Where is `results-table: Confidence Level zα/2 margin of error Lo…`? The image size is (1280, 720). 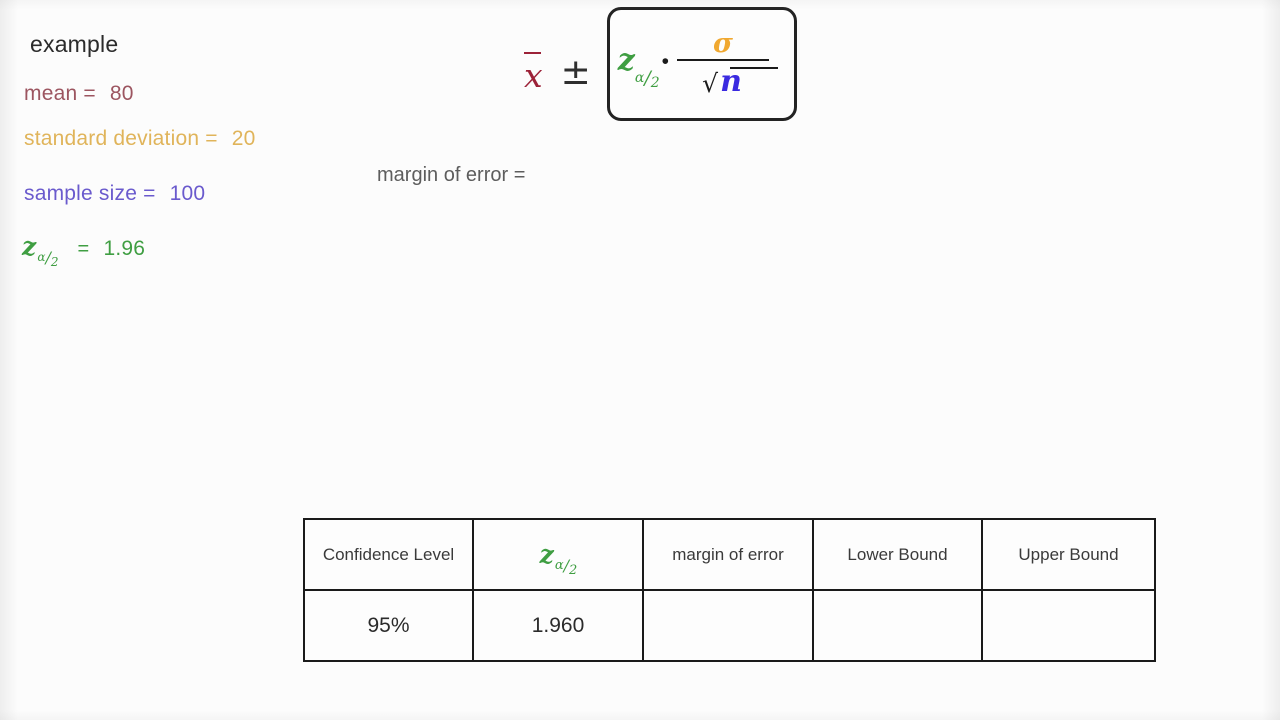 results-table: Confidence Level zα/2 margin of error Lo… is located at coordinates (729, 590).